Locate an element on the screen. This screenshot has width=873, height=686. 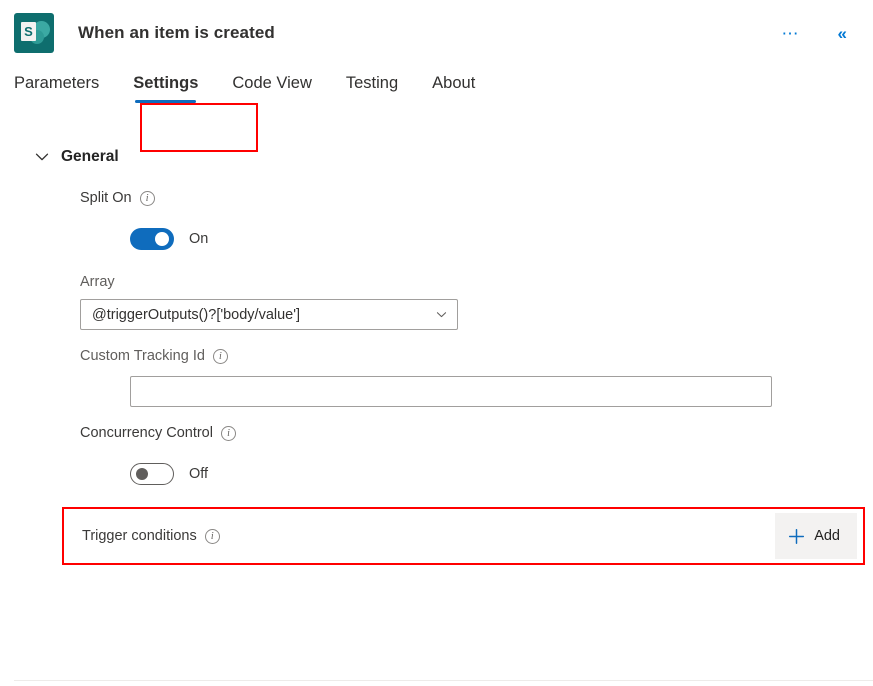
split-on-label: Split On is located at coordinates (106, 198).